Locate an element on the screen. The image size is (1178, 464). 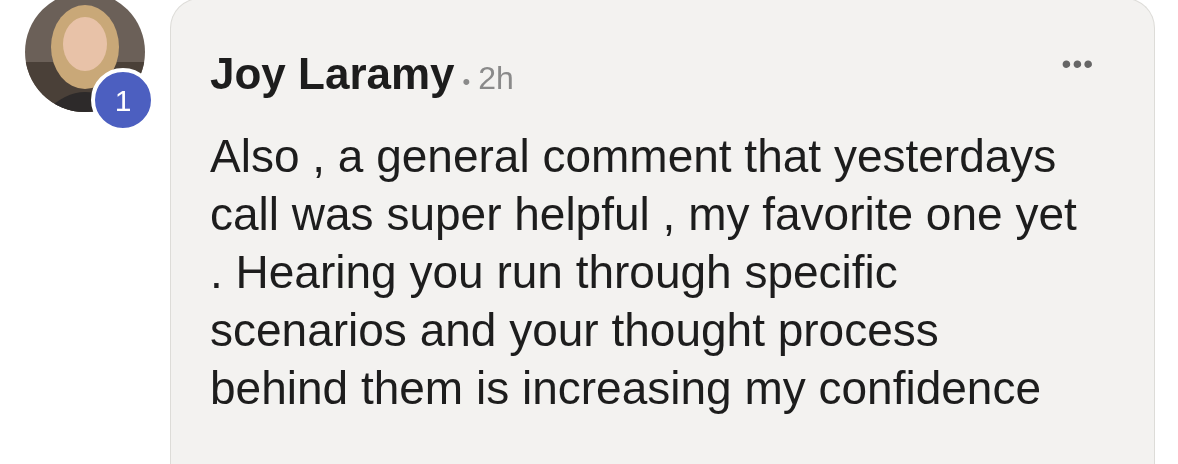
more-options-button: ••• is located at coordinates (1077, 64).